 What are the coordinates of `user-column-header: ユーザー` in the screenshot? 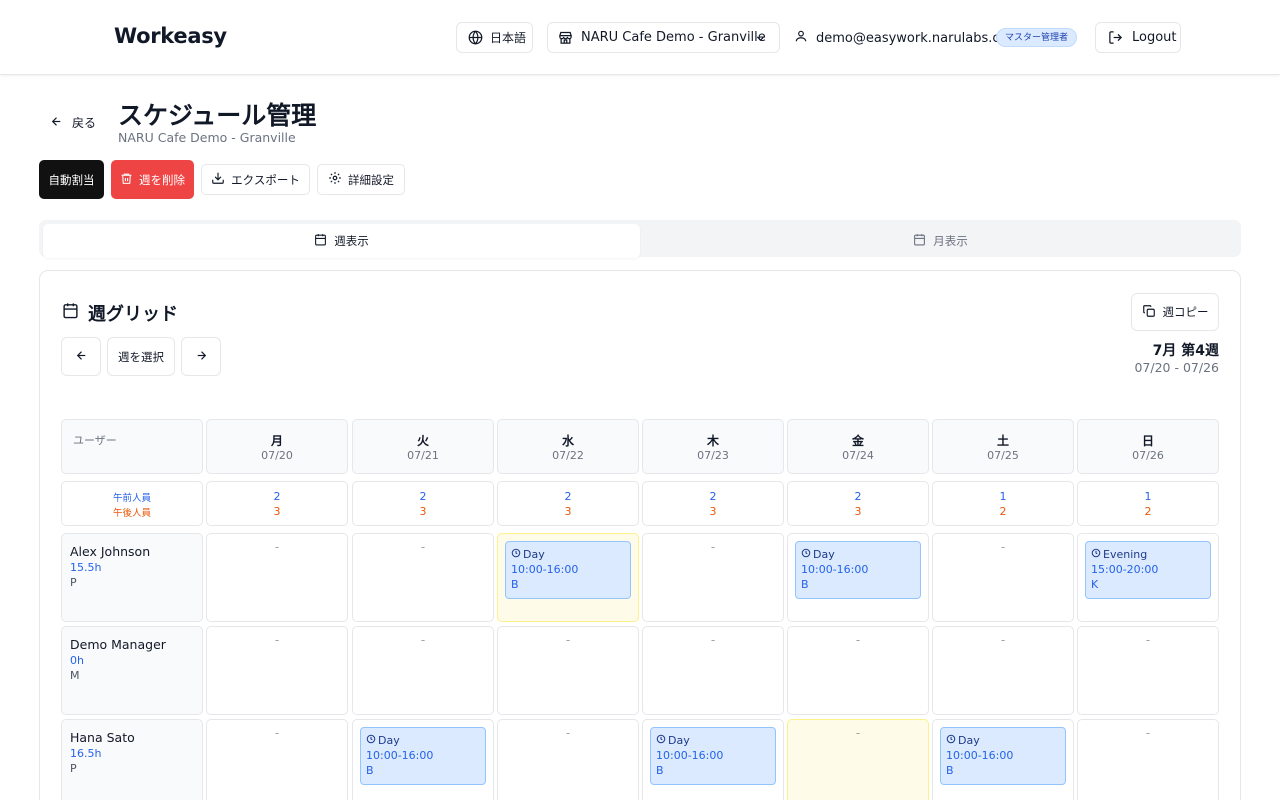 It's located at (132, 446).